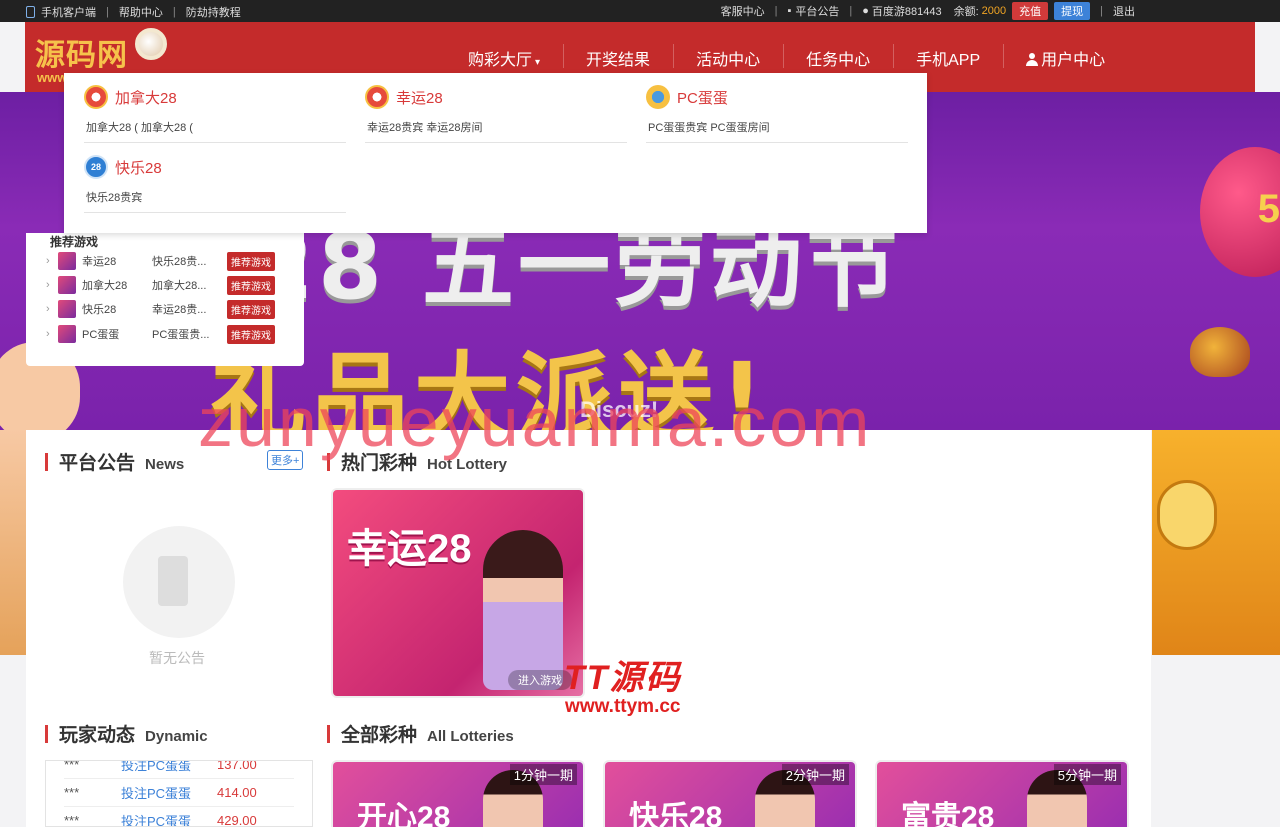 This screenshot has height=827, width=1280. I want to click on section-title-en: News, so click(165, 464).